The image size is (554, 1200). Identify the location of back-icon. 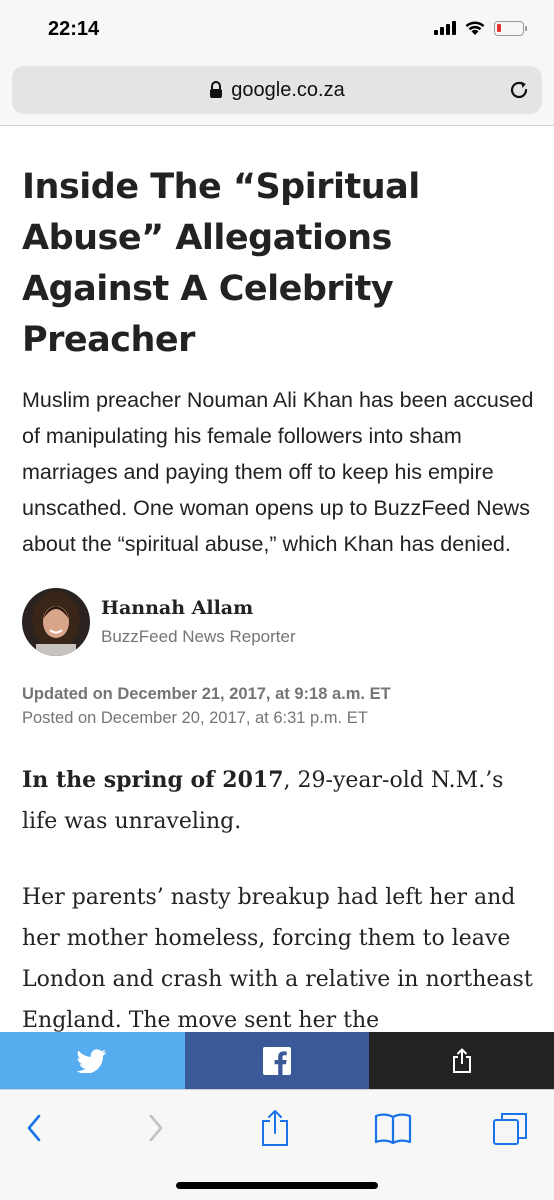
(34, 1128).